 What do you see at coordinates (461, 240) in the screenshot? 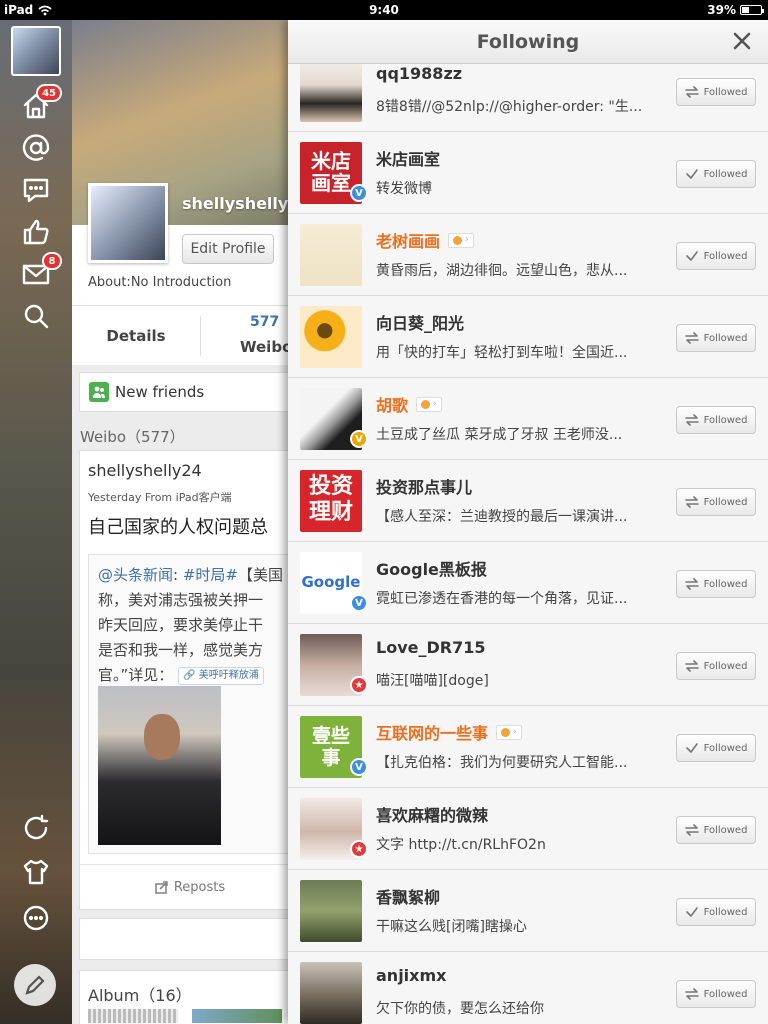
I see `member-tag-icon: ›` at bounding box center [461, 240].